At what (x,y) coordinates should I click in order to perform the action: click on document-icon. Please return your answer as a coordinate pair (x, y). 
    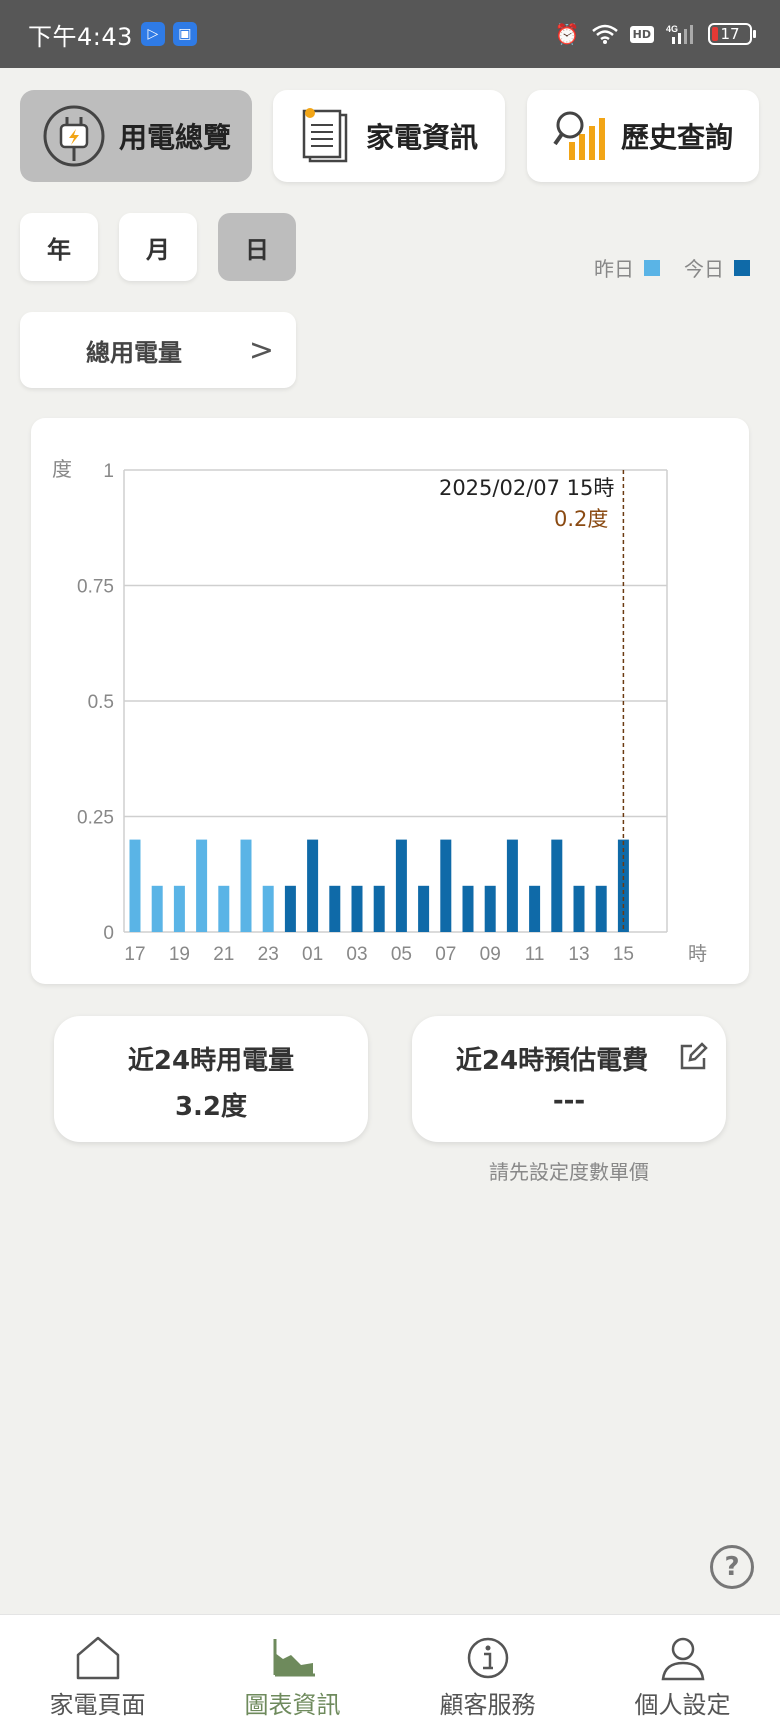
    Looking at the image, I should click on (325, 135).